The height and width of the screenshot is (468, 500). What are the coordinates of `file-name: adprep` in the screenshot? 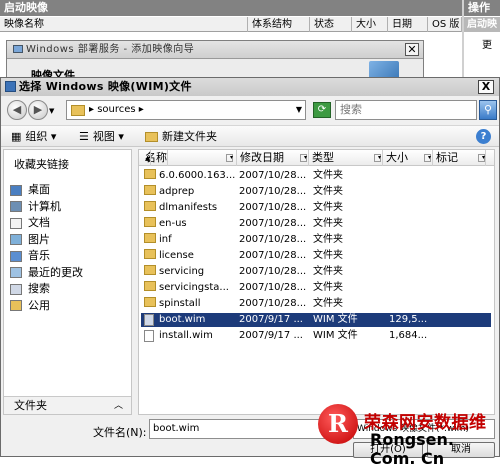 It's located at (177, 191).